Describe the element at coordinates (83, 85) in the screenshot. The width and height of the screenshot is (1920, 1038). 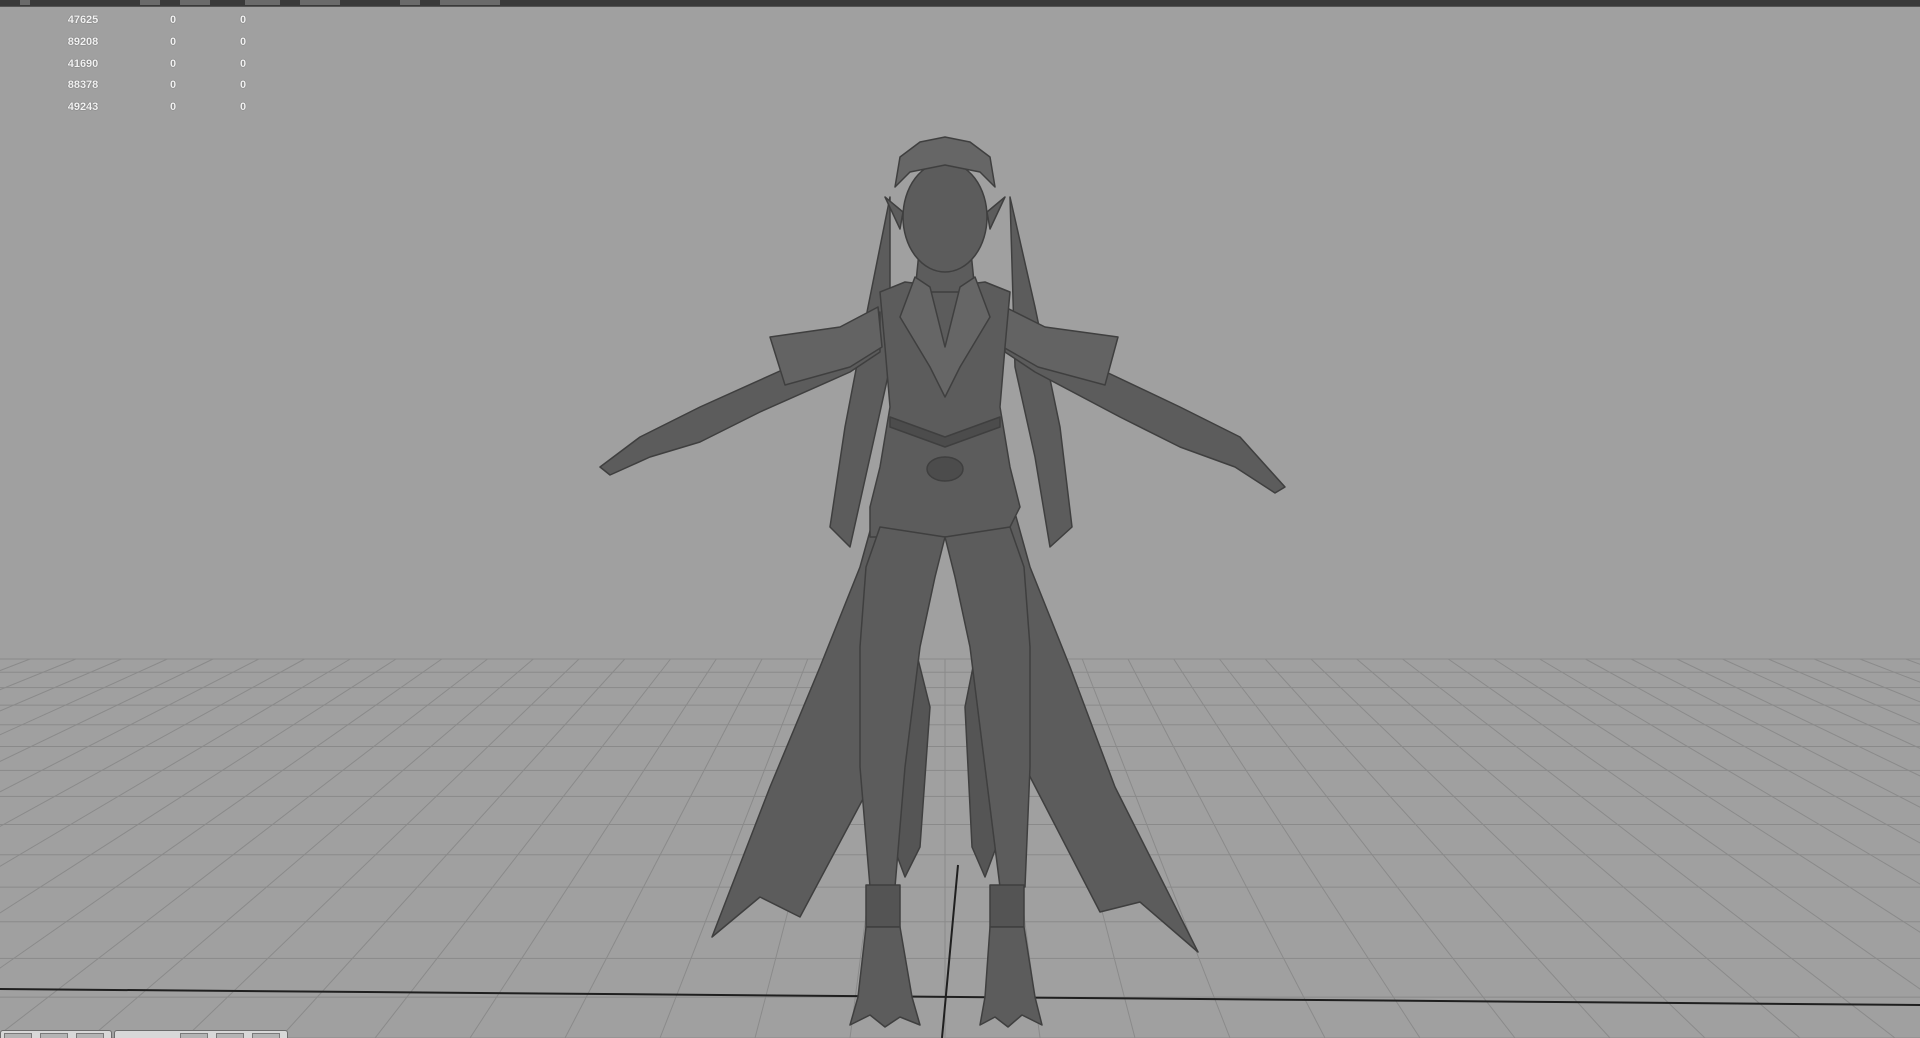
I see `hud-value: 88378` at that location.